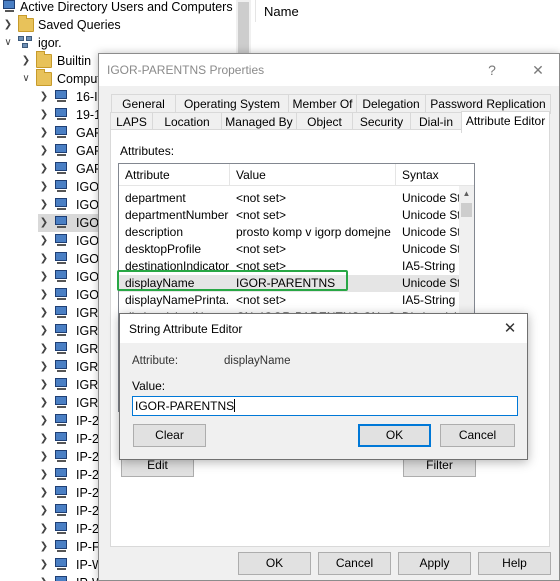  Describe the element at coordinates (466, 210) in the screenshot. I see `scrollbar-thumb` at that location.